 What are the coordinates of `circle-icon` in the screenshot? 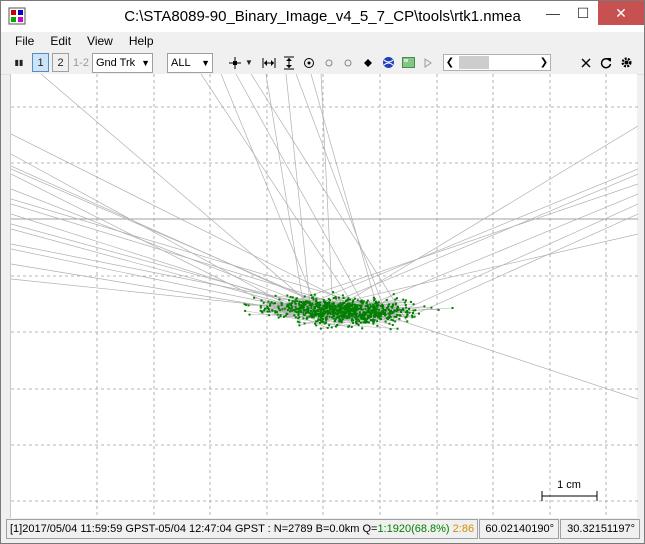 It's located at (329, 62).